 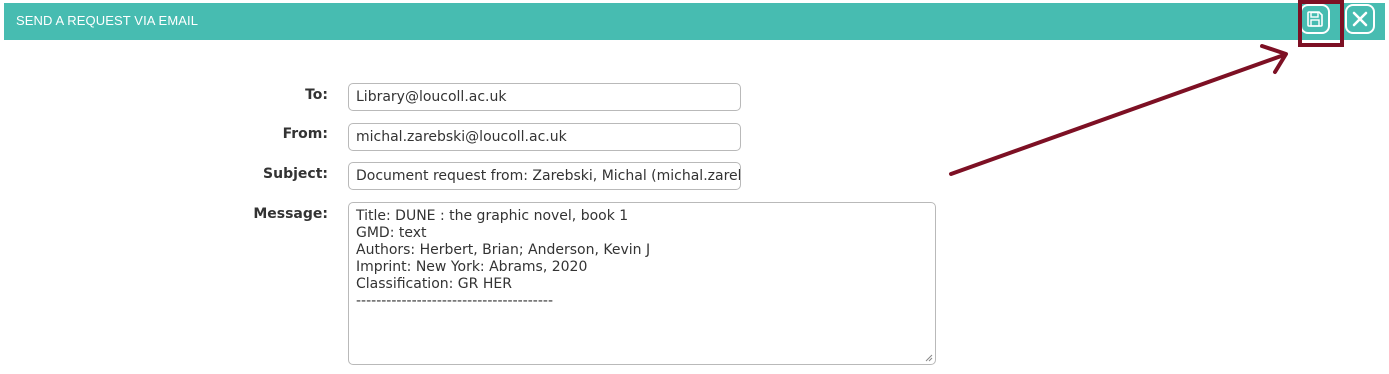 What do you see at coordinates (544, 97) in the screenshot?
I see `to-field: Library@loucoll.ac.uk` at bounding box center [544, 97].